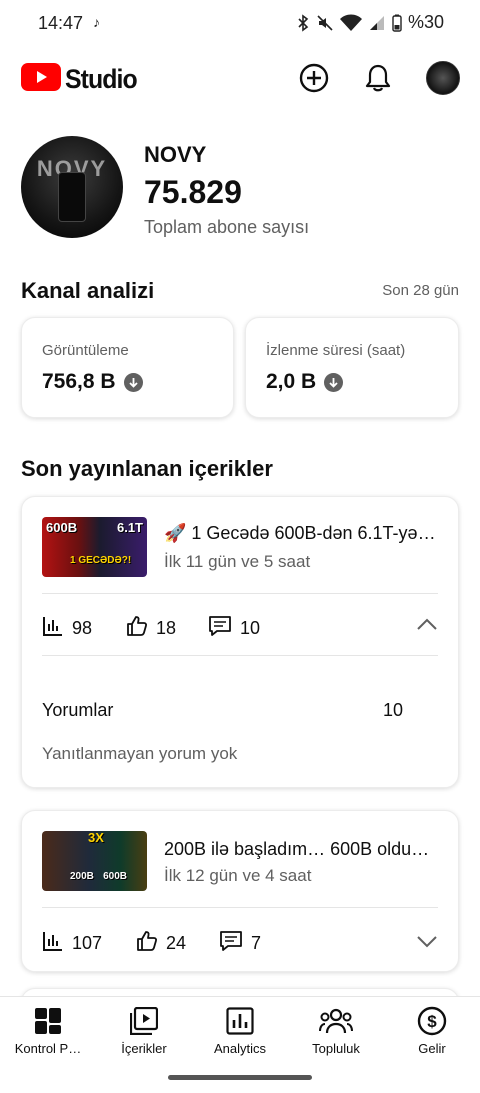 The height and width of the screenshot is (1093, 480). I want to click on nav-analytics: Analytics, so click(240, 1030).